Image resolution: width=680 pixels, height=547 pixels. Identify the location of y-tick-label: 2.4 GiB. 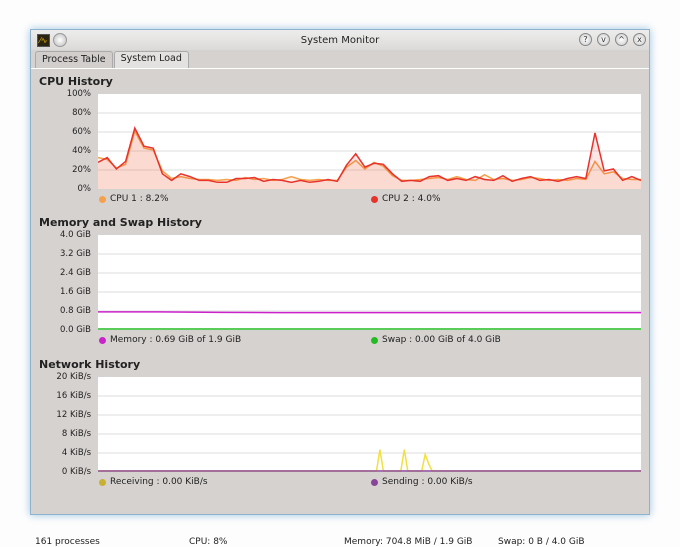
(75, 273).